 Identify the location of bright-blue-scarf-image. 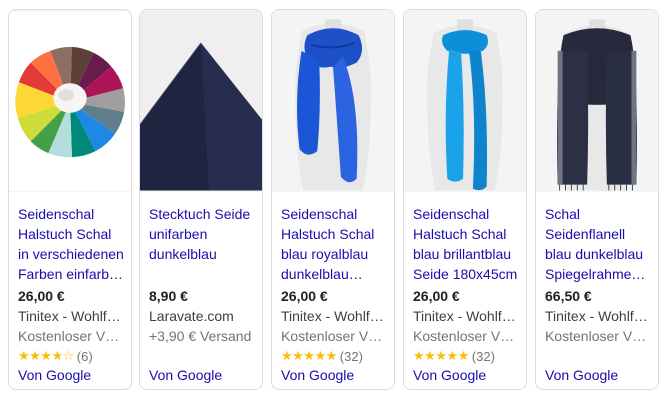
(465, 101).